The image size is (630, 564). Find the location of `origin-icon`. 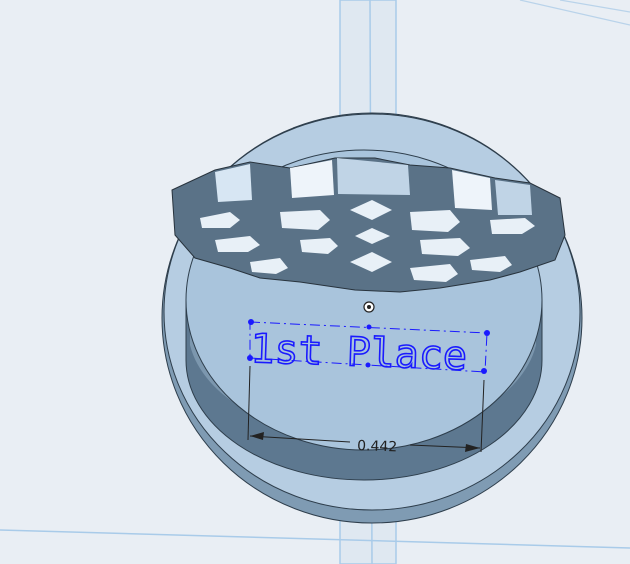

origin-icon is located at coordinates (369, 307).